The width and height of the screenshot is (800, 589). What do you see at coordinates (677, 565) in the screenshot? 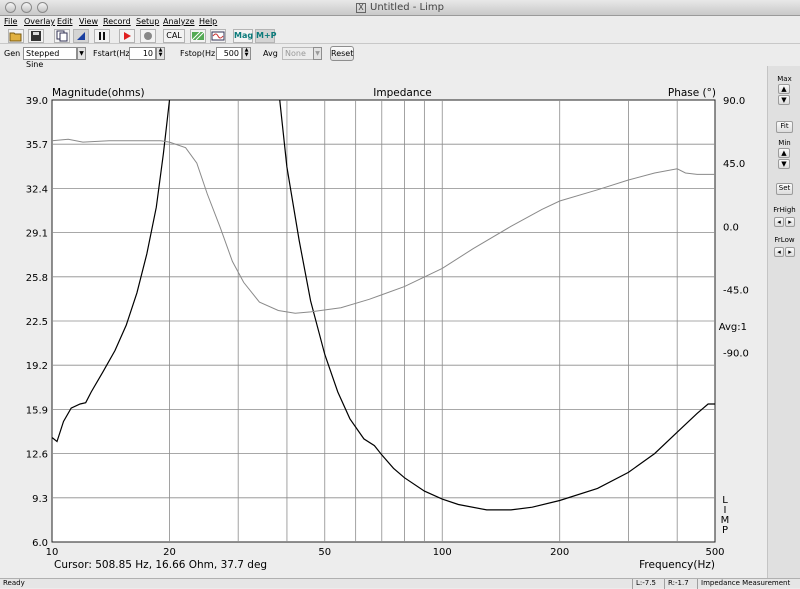
I see `x-axis-label: Frequency(Hz)` at bounding box center [677, 565].